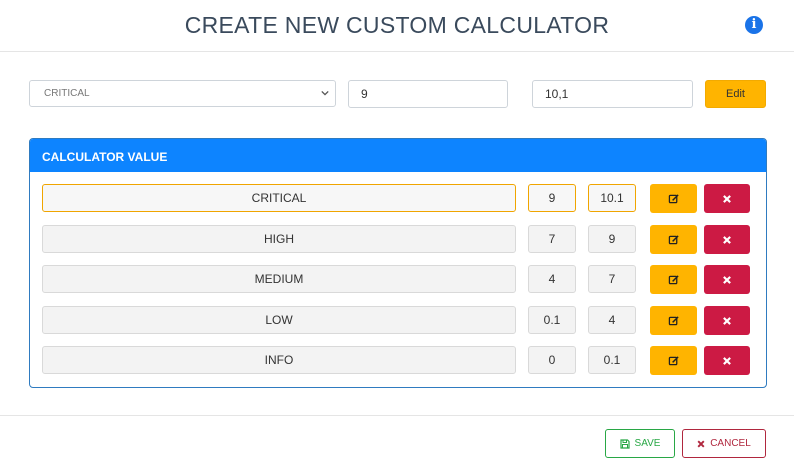 The width and height of the screenshot is (794, 468). Describe the element at coordinates (754, 25) in the screenshot. I see `info-icon: i` at that location.